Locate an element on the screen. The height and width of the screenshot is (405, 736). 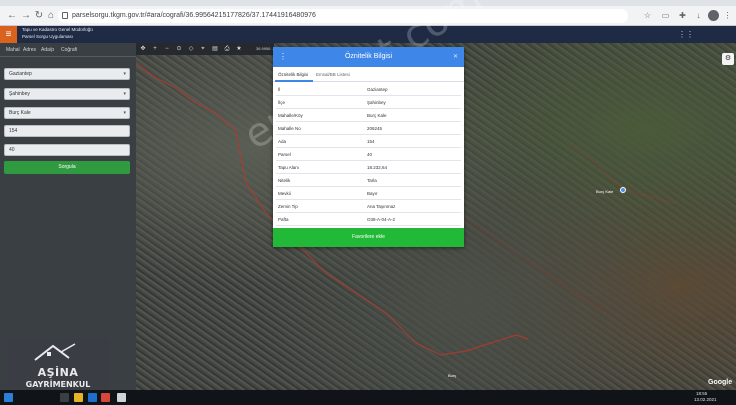
tab-adres: Adres is located at coordinates (29, 50).